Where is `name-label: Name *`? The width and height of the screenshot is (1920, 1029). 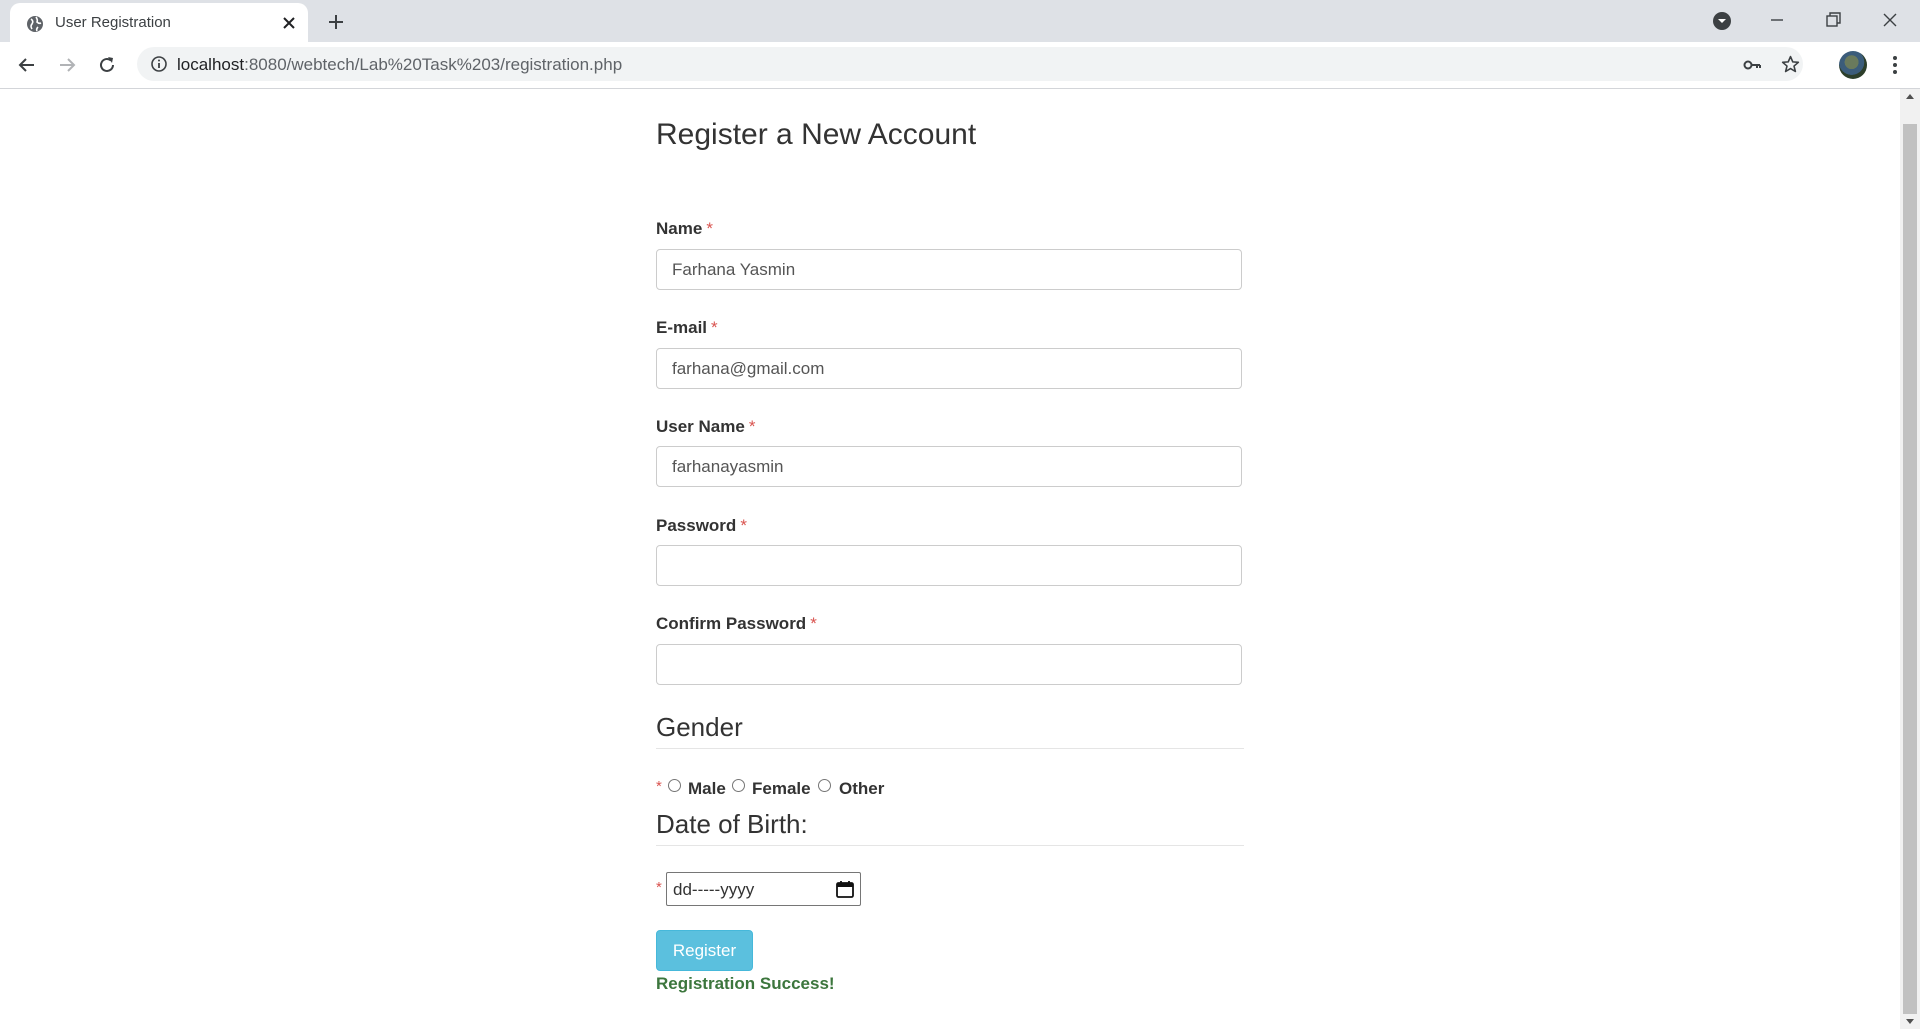
name-label: Name * is located at coordinates (684, 228).